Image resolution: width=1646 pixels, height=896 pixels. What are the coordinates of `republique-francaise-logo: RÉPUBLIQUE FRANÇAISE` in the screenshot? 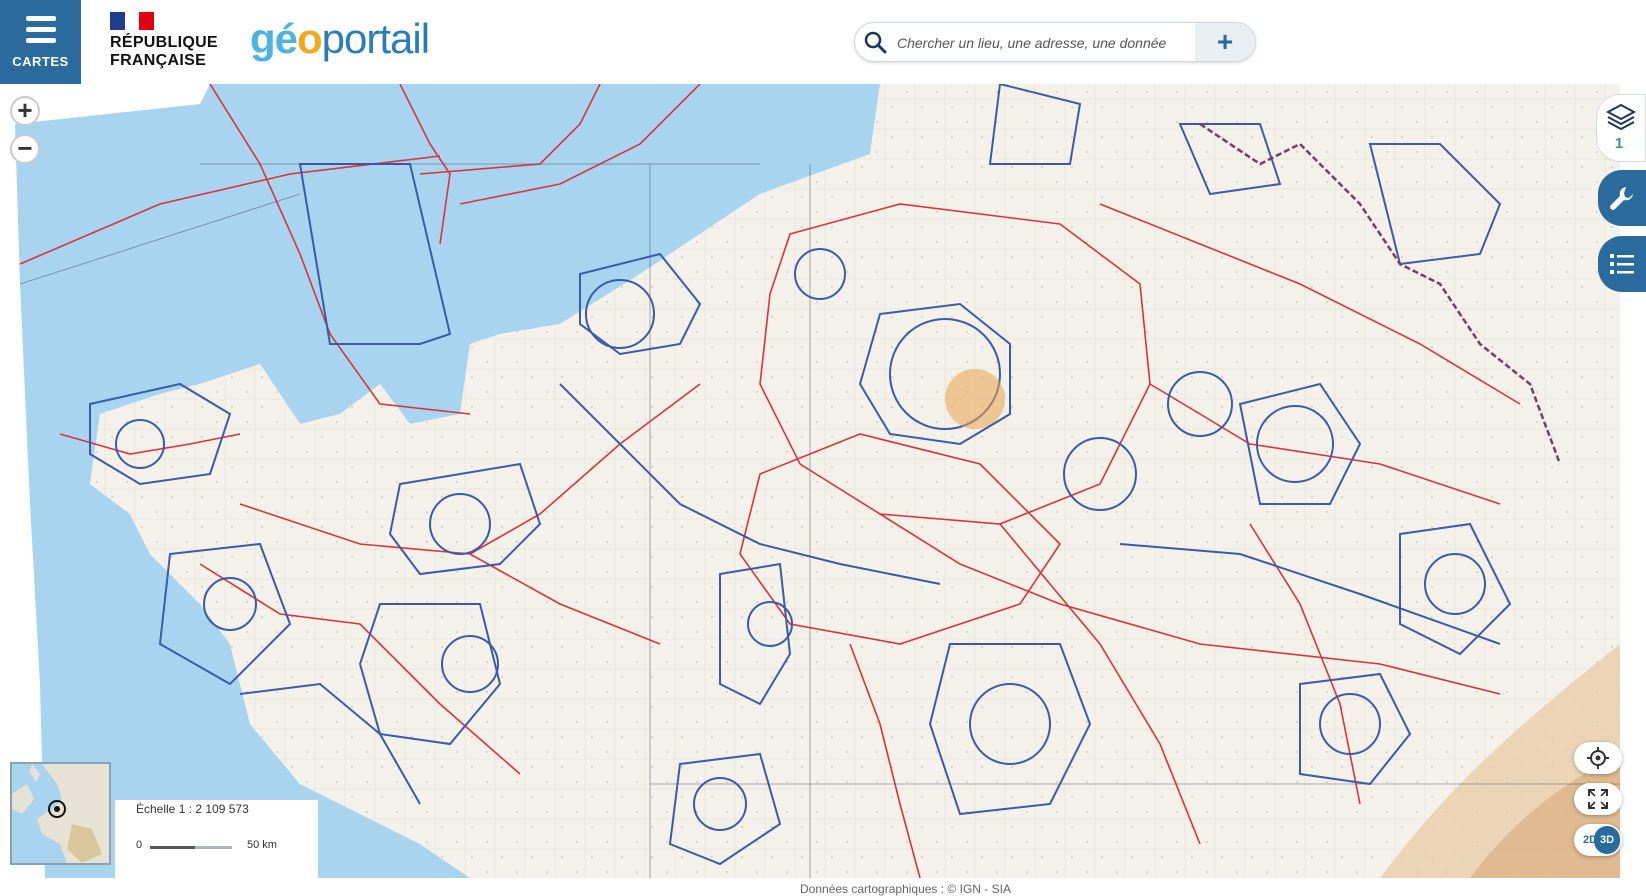 It's located at (170, 41).